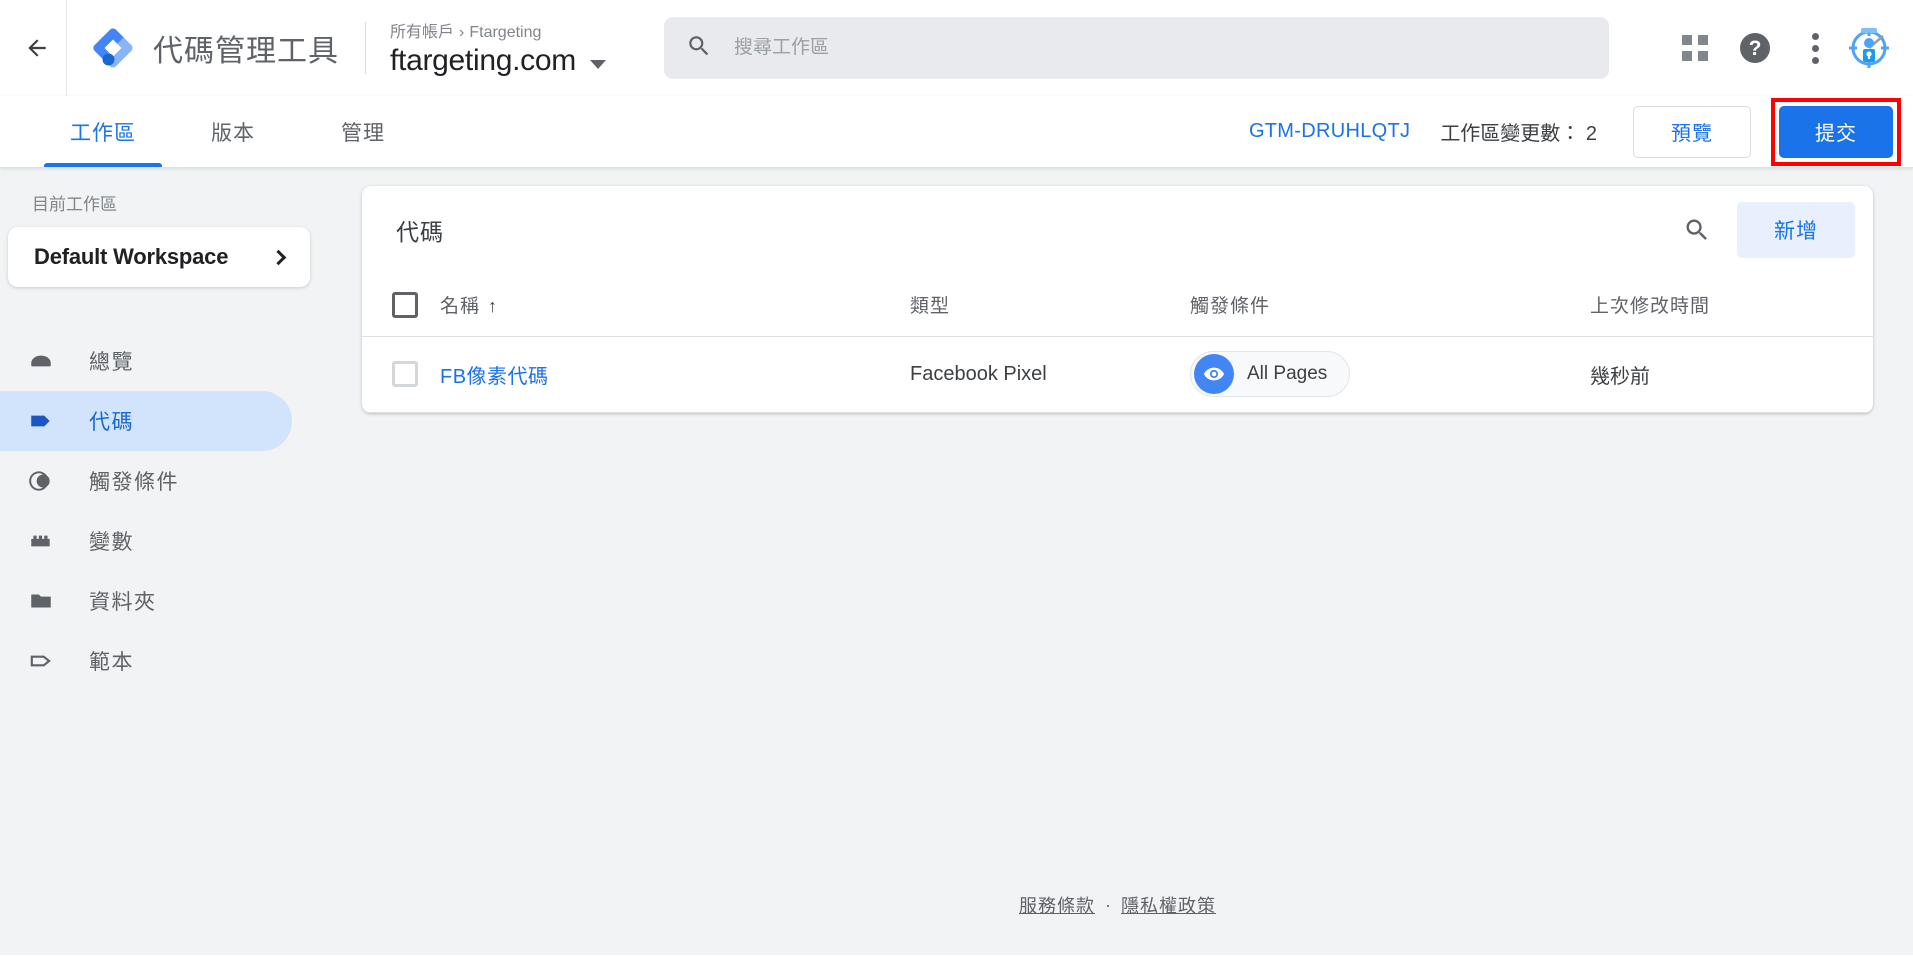  I want to click on tags-table-body: FB像素代碼 Facebook Pixel All Pages 幾秒前, so click(1117, 374).